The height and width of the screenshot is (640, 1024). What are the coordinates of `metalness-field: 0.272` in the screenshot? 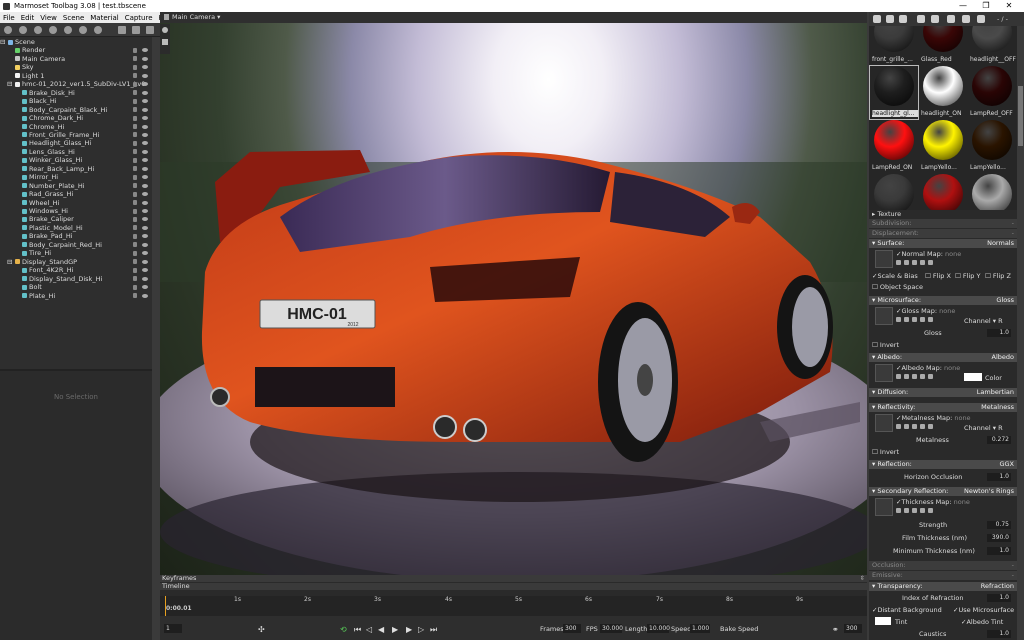 It's located at (999, 440).